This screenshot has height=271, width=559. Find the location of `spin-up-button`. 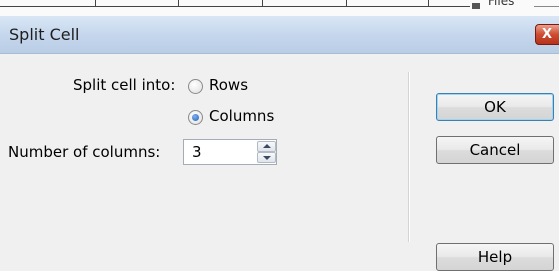

spin-up-button is located at coordinates (266, 146).